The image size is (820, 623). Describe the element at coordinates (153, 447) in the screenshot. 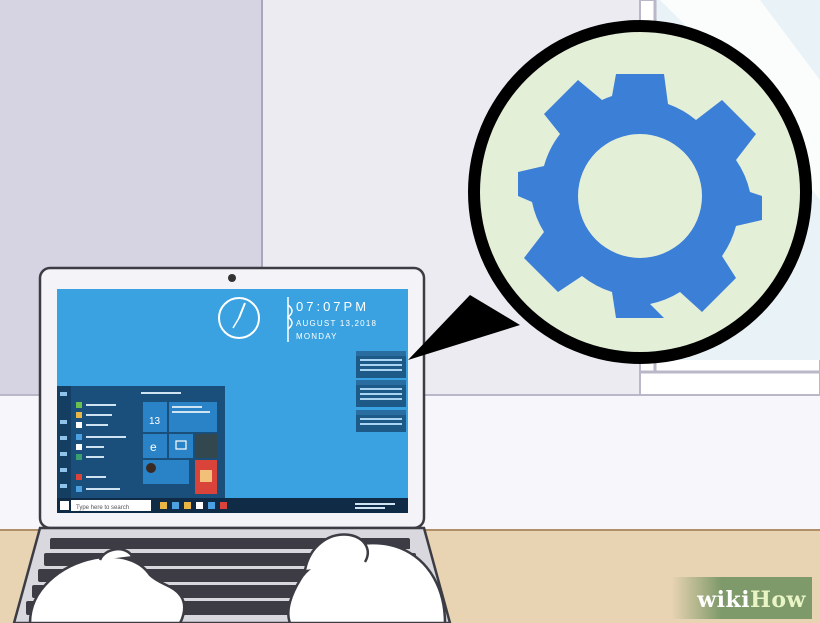

I see `edge-icon: e` at that location.